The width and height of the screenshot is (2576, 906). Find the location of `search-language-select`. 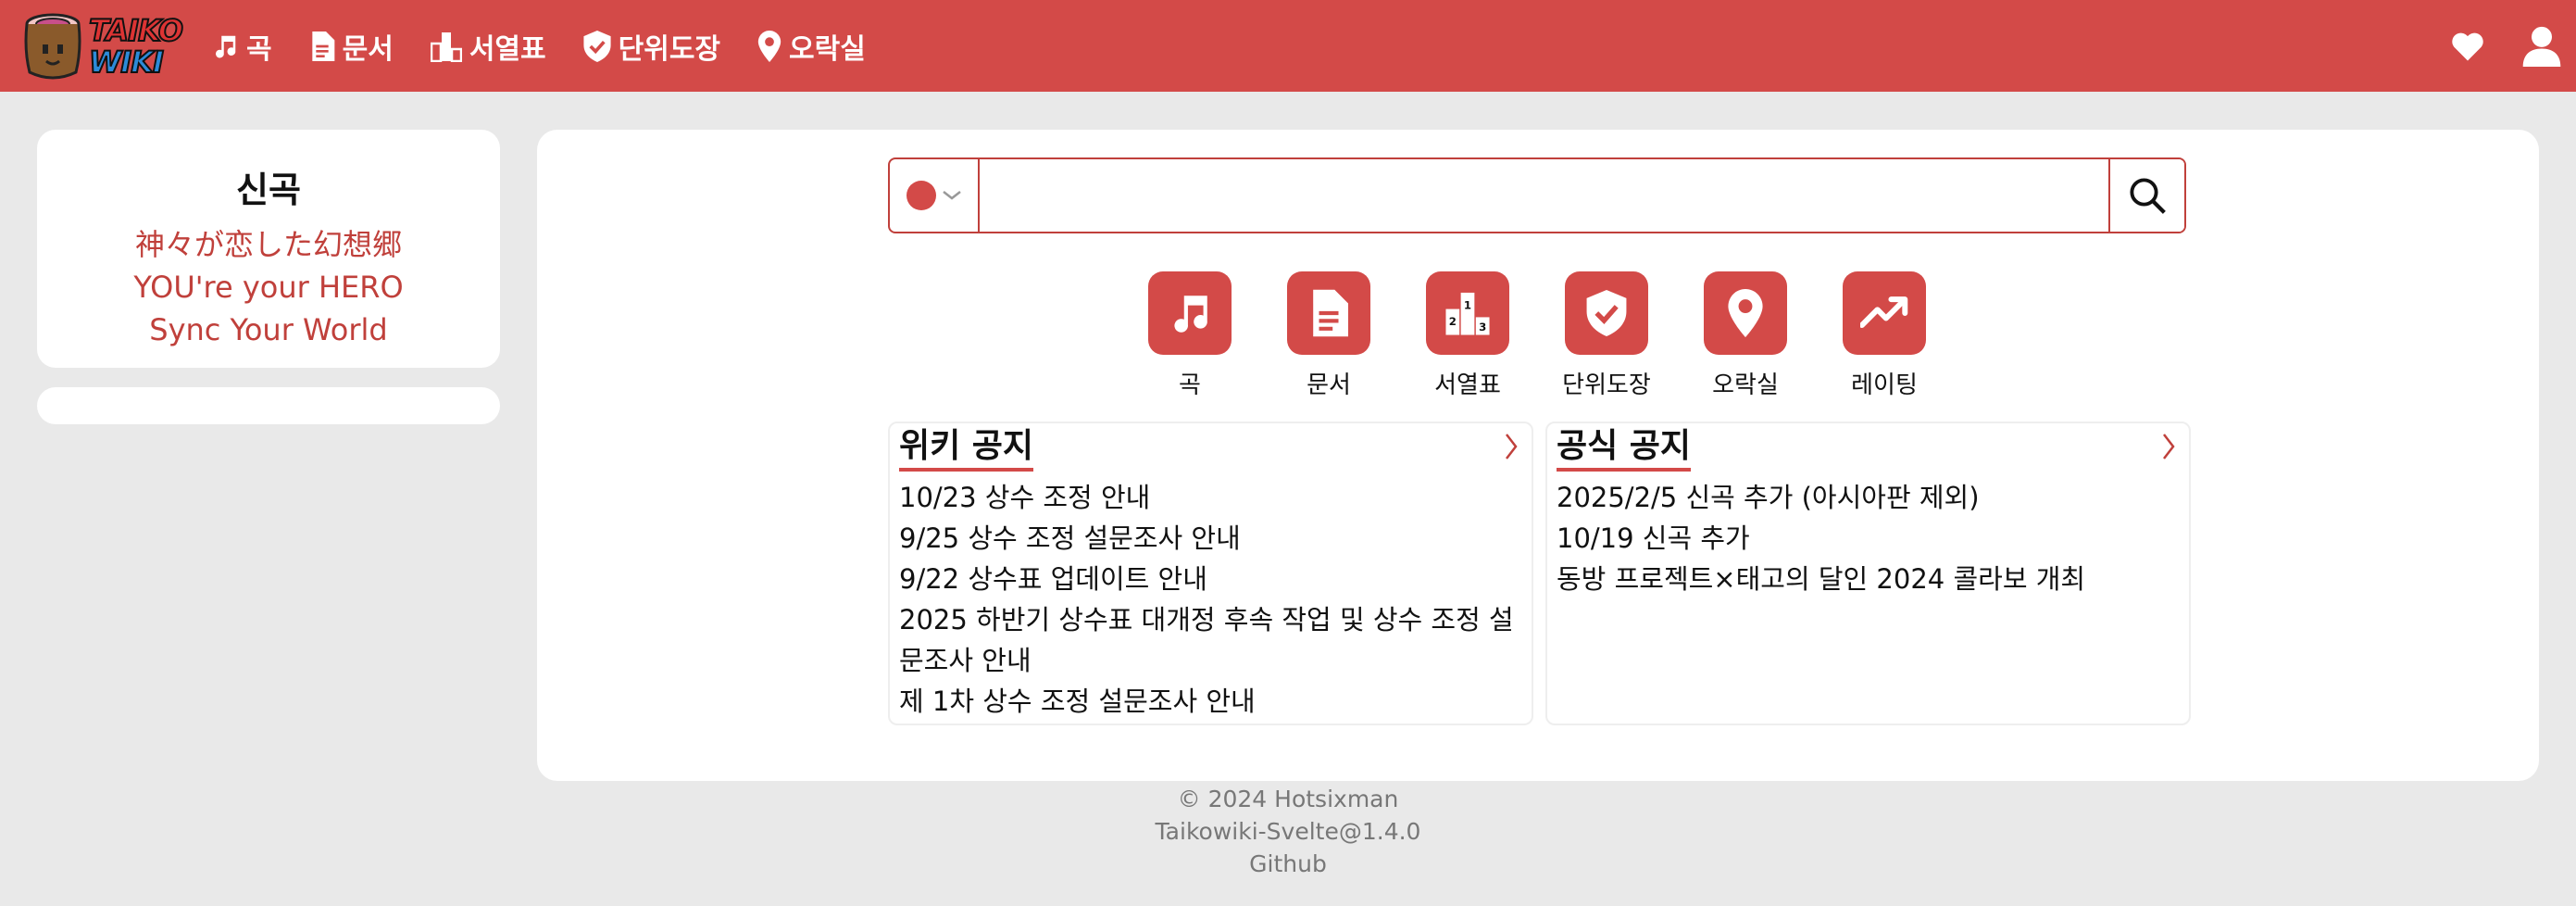

search-language-select is located at coordinates (935, 195).